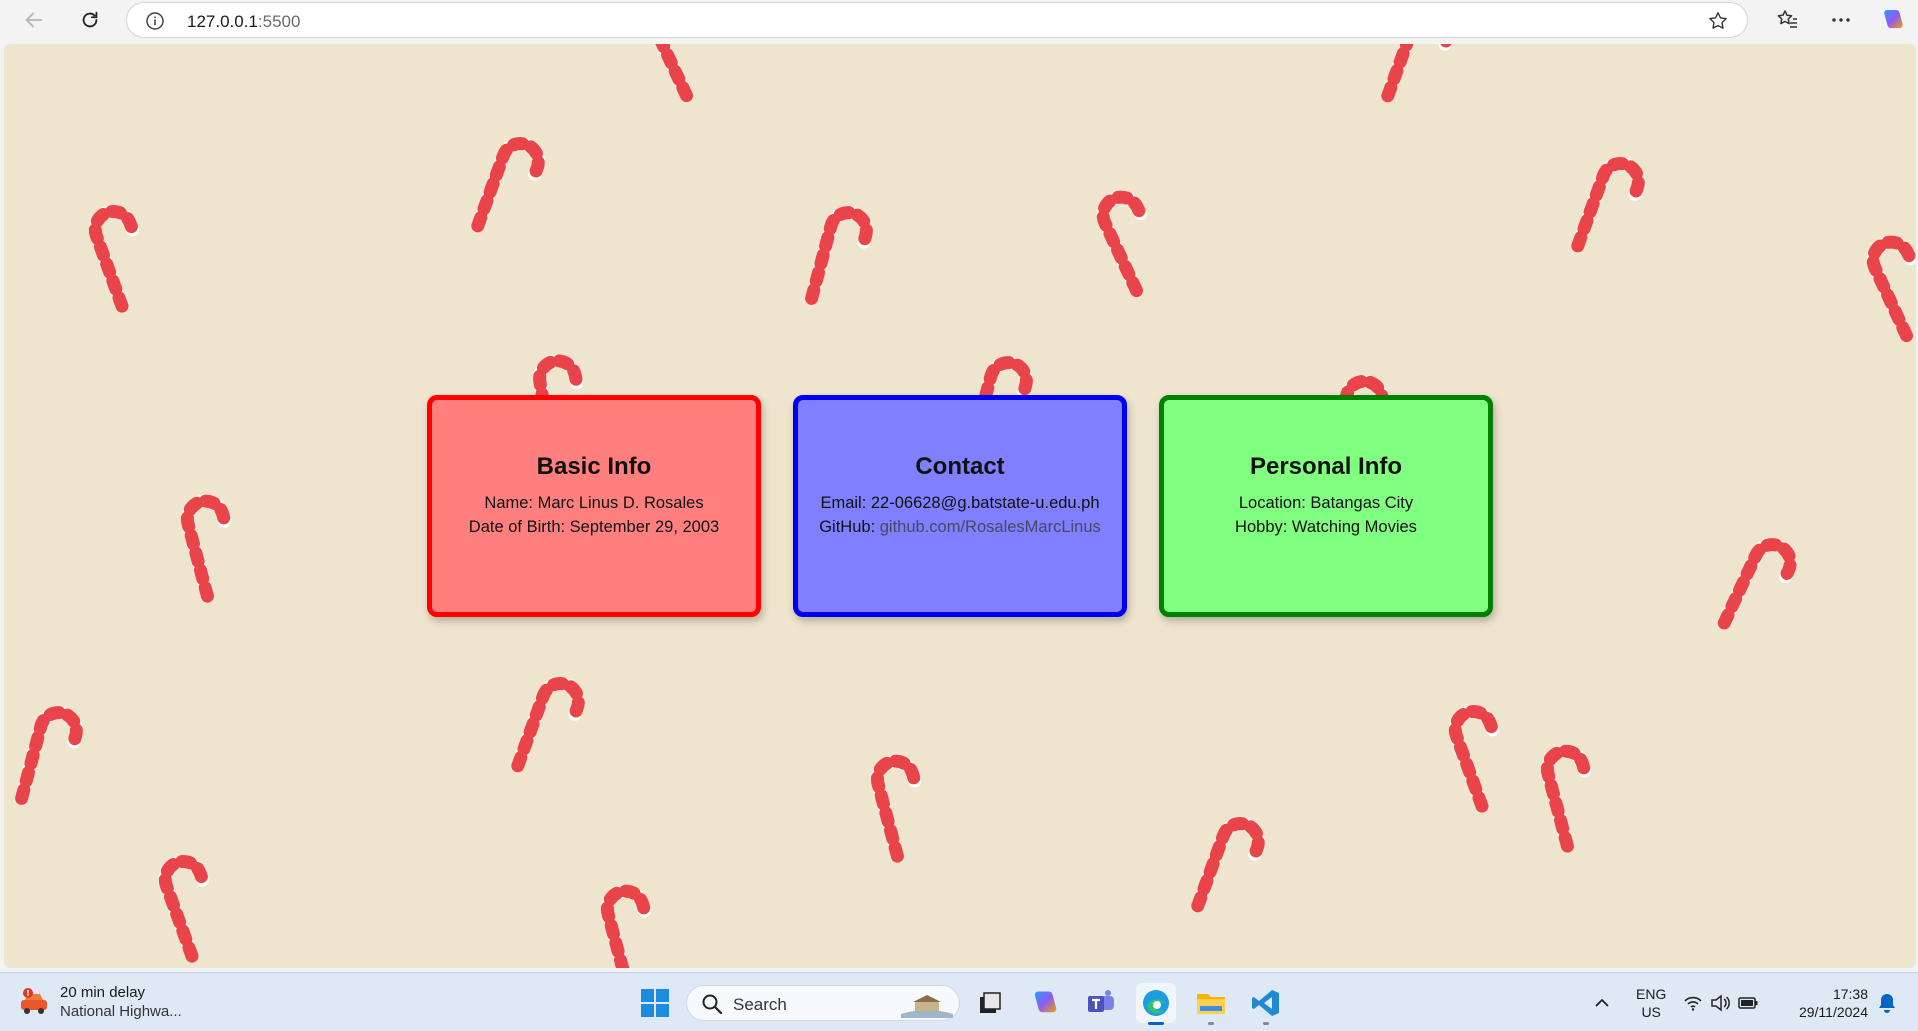  I want to click on file-explorer-button, so click(1211, 1004).